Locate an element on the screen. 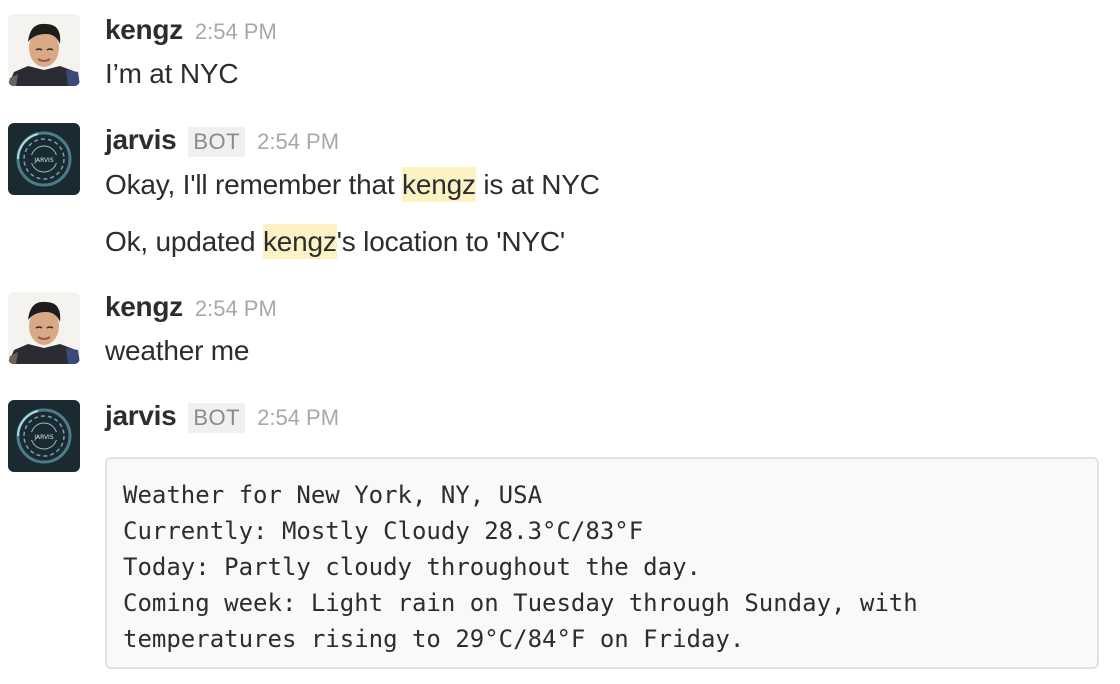 The width and height of the screenshot is (1120, 684). code-line: Currently: Mostly Cloudy 28.3°C/83°F is located at coordinates (383, 531).